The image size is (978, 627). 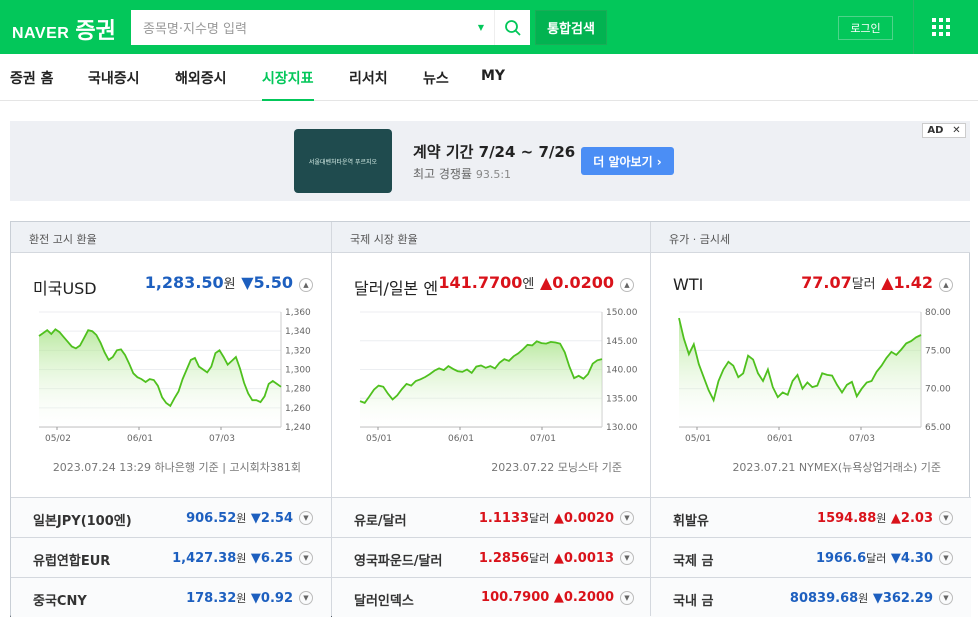 I want to click on row-name: 유로/달러, so click(x=380, y=519).